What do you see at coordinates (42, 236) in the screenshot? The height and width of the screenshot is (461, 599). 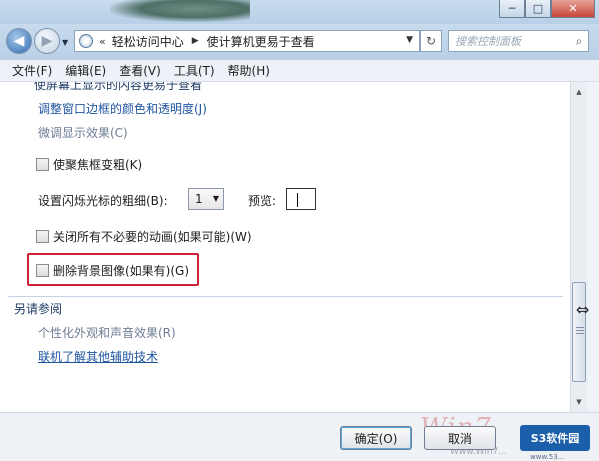 I see `checkbox-disable-animations` at bounding box center [42, 236].